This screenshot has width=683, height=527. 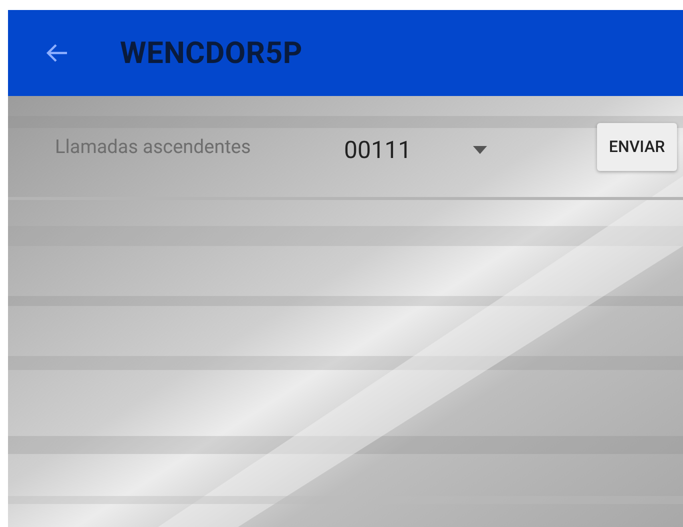 I want to click on caret-icon, so click(x=480, y=150).